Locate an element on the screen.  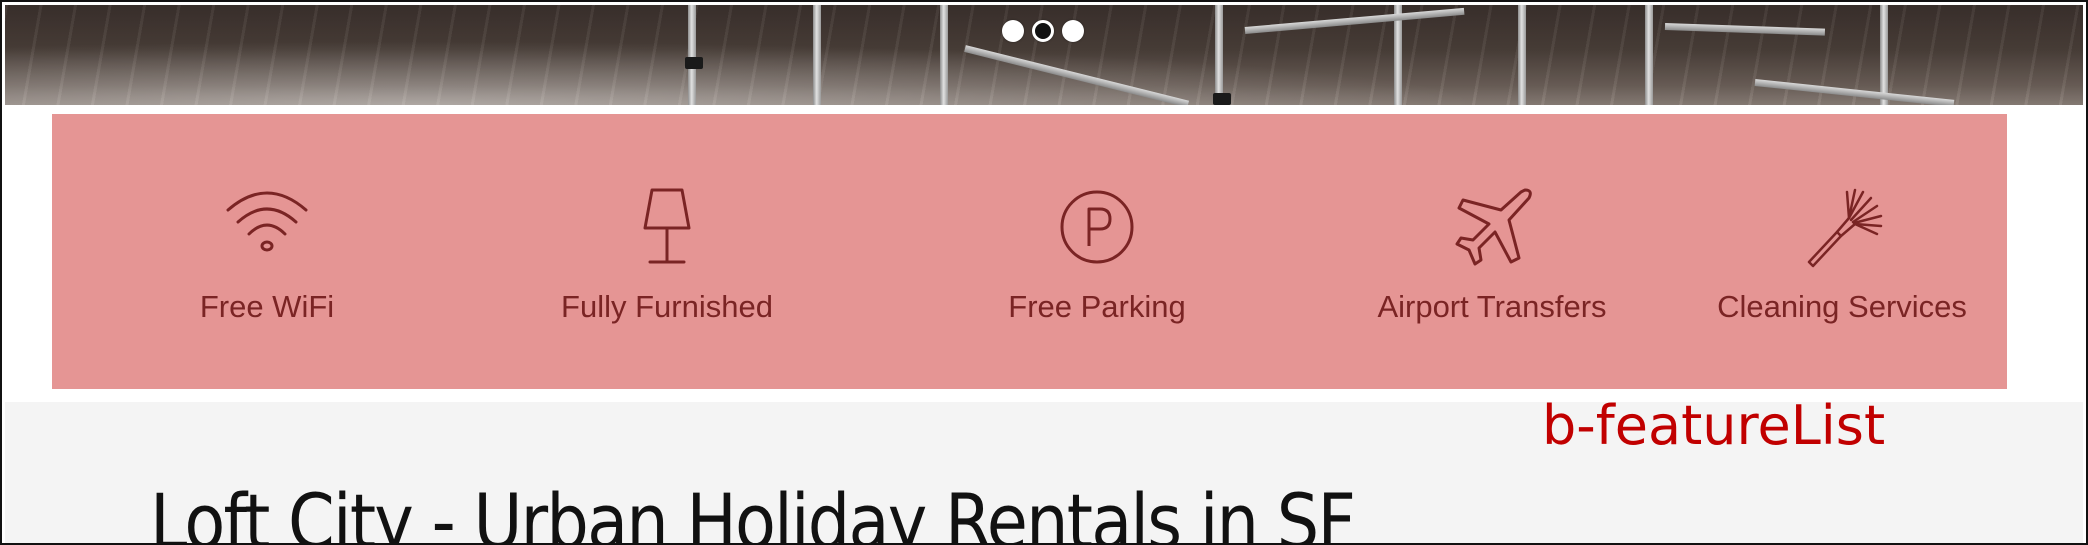
duster-icon is located at coordinates (1842, 227).